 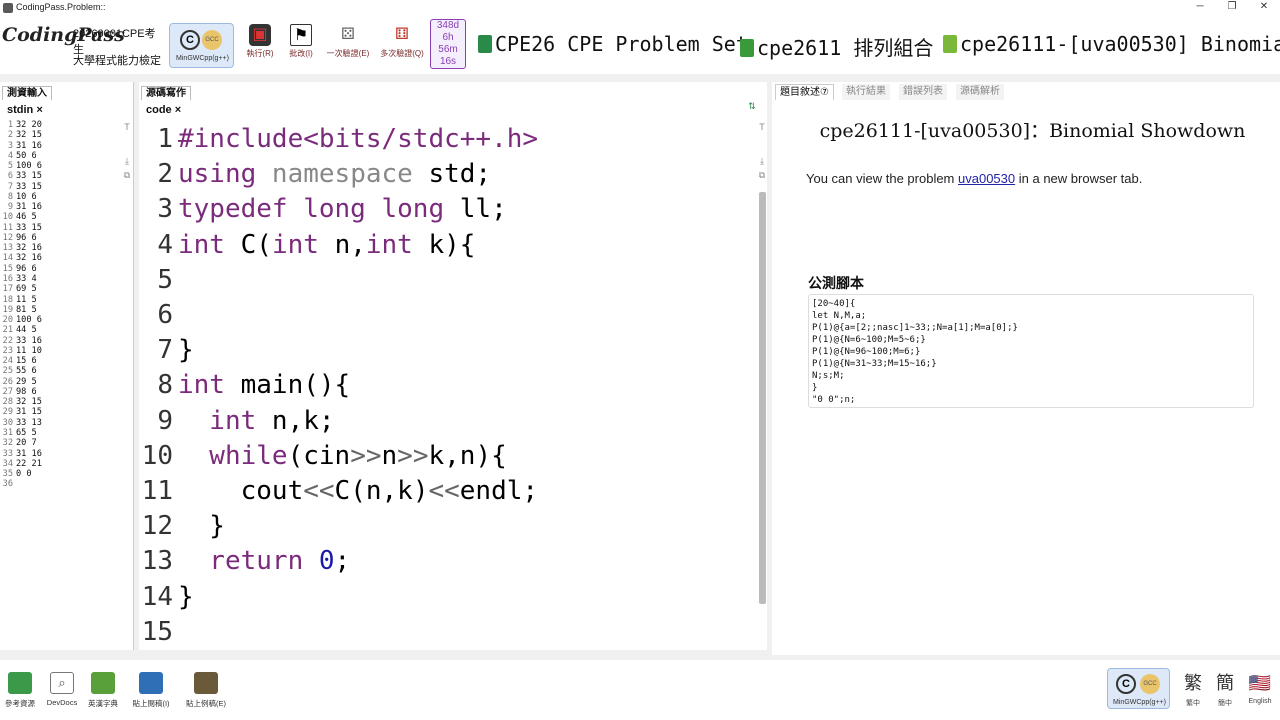 I want to click on line-number: 7, so click(x=10, y=186).